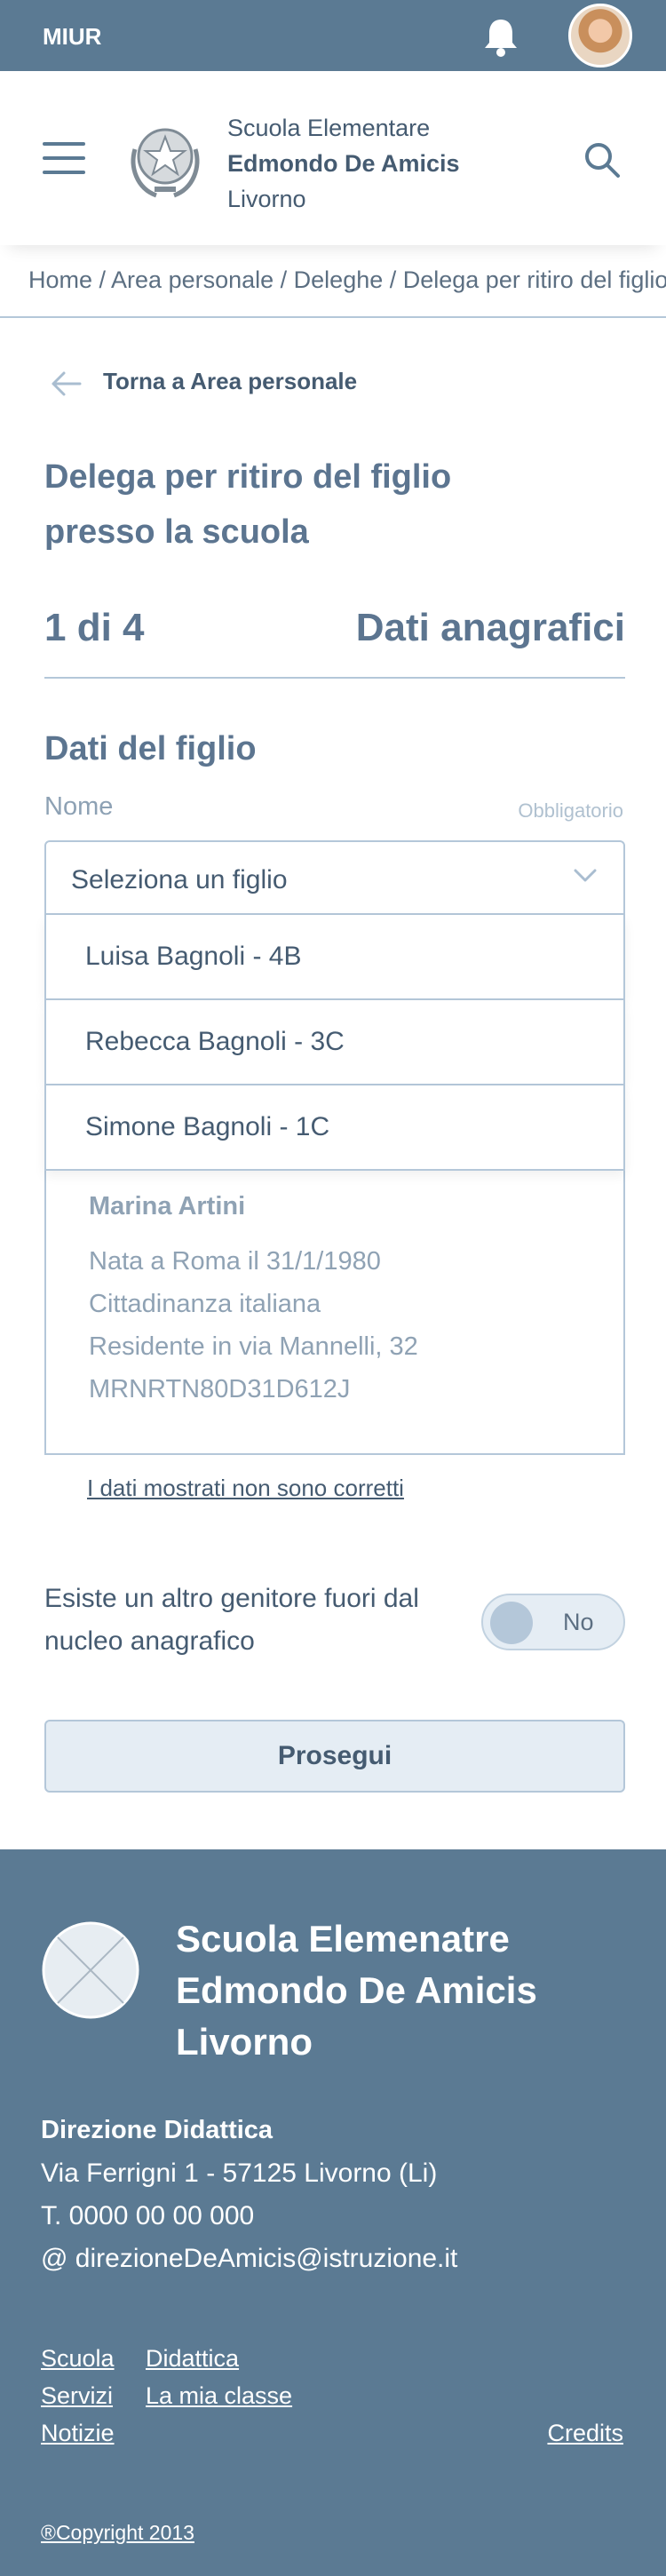 The height and width of the screenshot is (2576, 666). What do you see at coordinates (253, 1346) in the screenshot?
I see `person-residence: Residente in via Mannelli, 32` at bounding box center [253, 1346].